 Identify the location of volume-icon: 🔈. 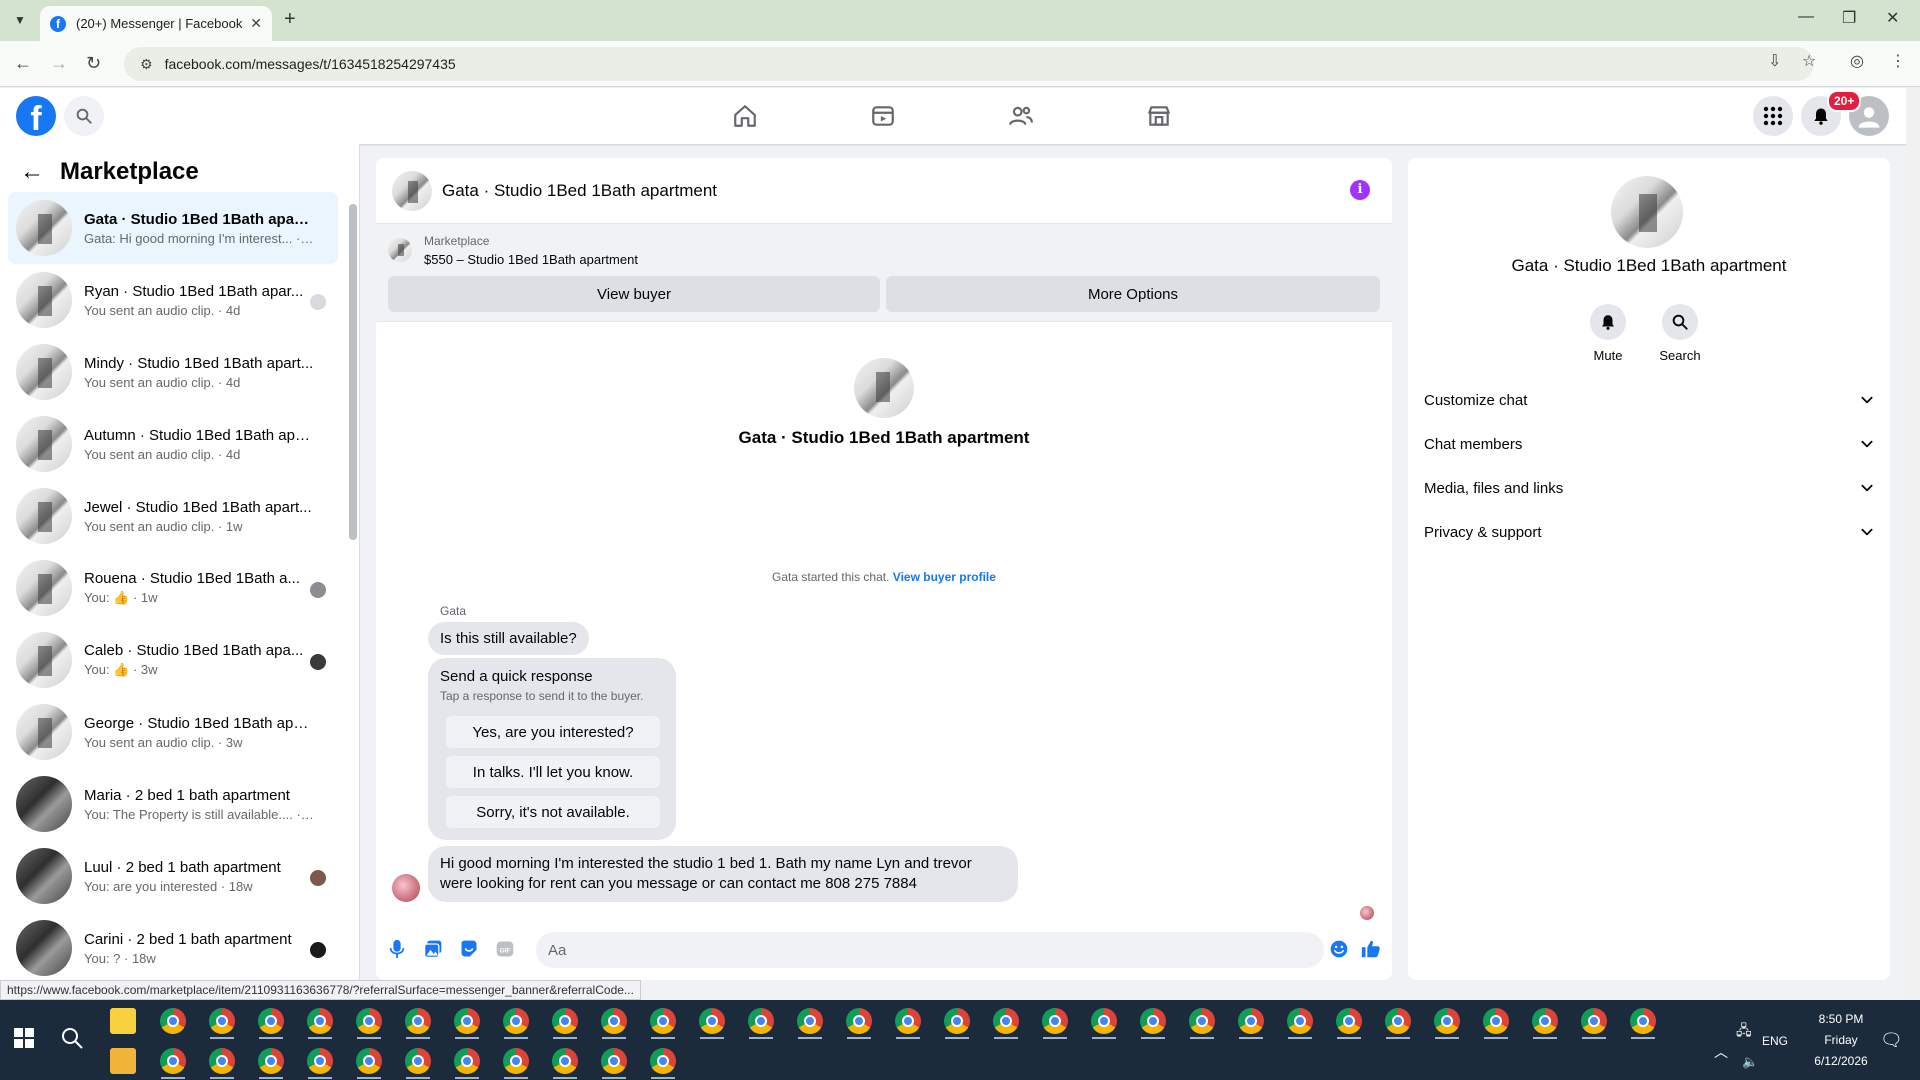
(1750, 1062).